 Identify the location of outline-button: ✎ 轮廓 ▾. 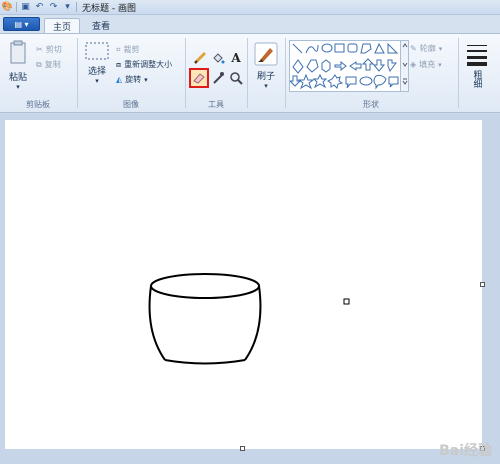
(426, 48).